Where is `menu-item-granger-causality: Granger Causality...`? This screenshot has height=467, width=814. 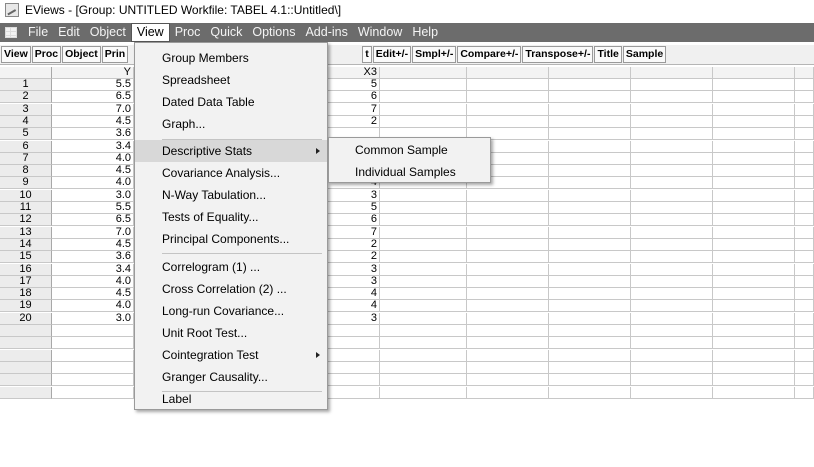
menu-item-granger-causality: Granger Causality... is located at coordinates (231, 377).